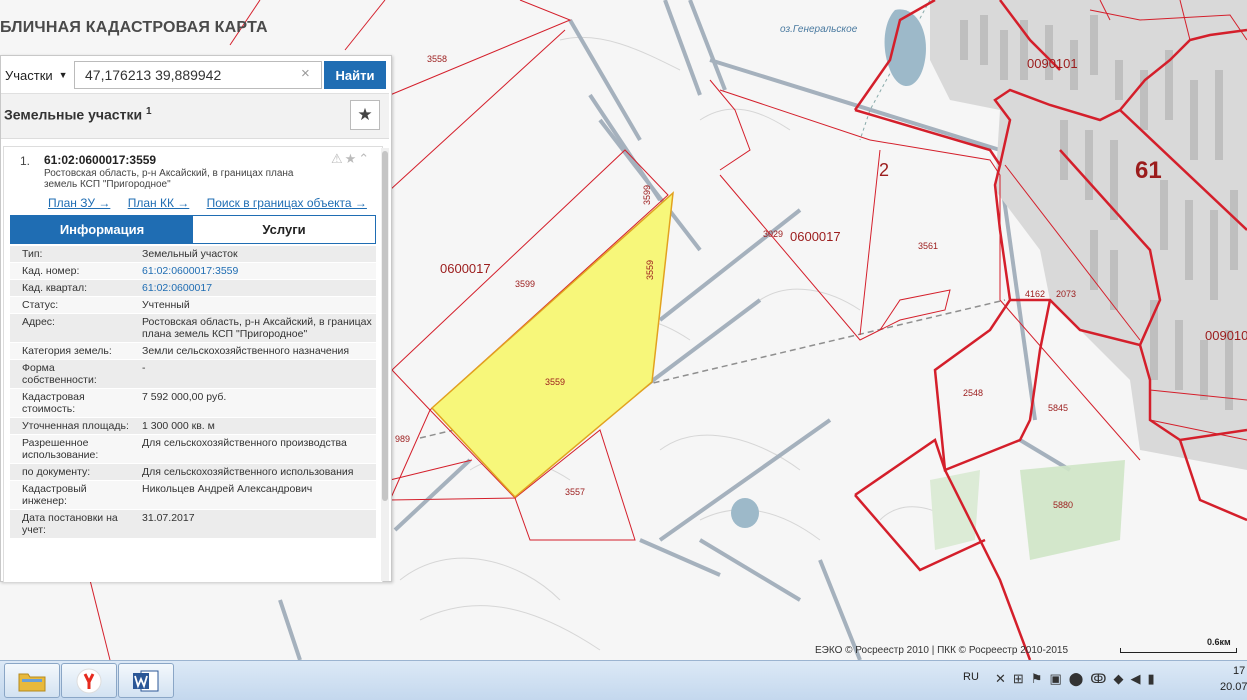  I want to click on tab-info: Информация, so click(102, 229).